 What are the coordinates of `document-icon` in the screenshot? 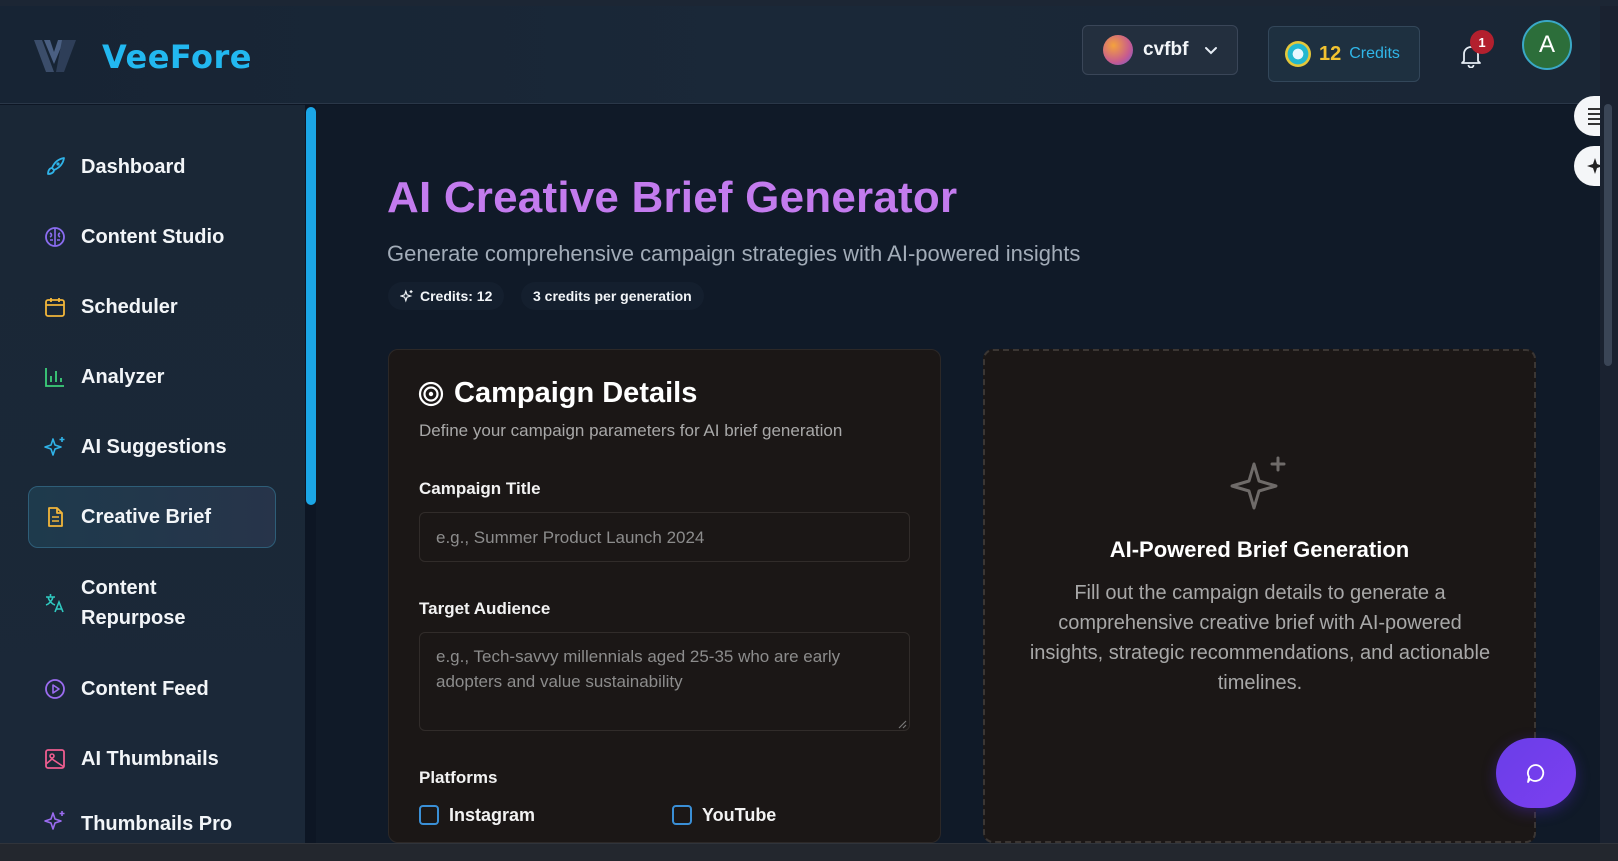 It's located at (55, 517).